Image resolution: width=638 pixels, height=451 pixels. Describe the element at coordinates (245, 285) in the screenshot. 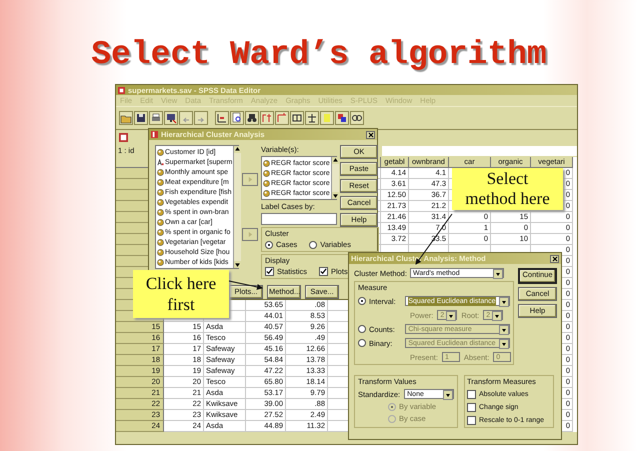

I see `pointer-arrow` at that location.